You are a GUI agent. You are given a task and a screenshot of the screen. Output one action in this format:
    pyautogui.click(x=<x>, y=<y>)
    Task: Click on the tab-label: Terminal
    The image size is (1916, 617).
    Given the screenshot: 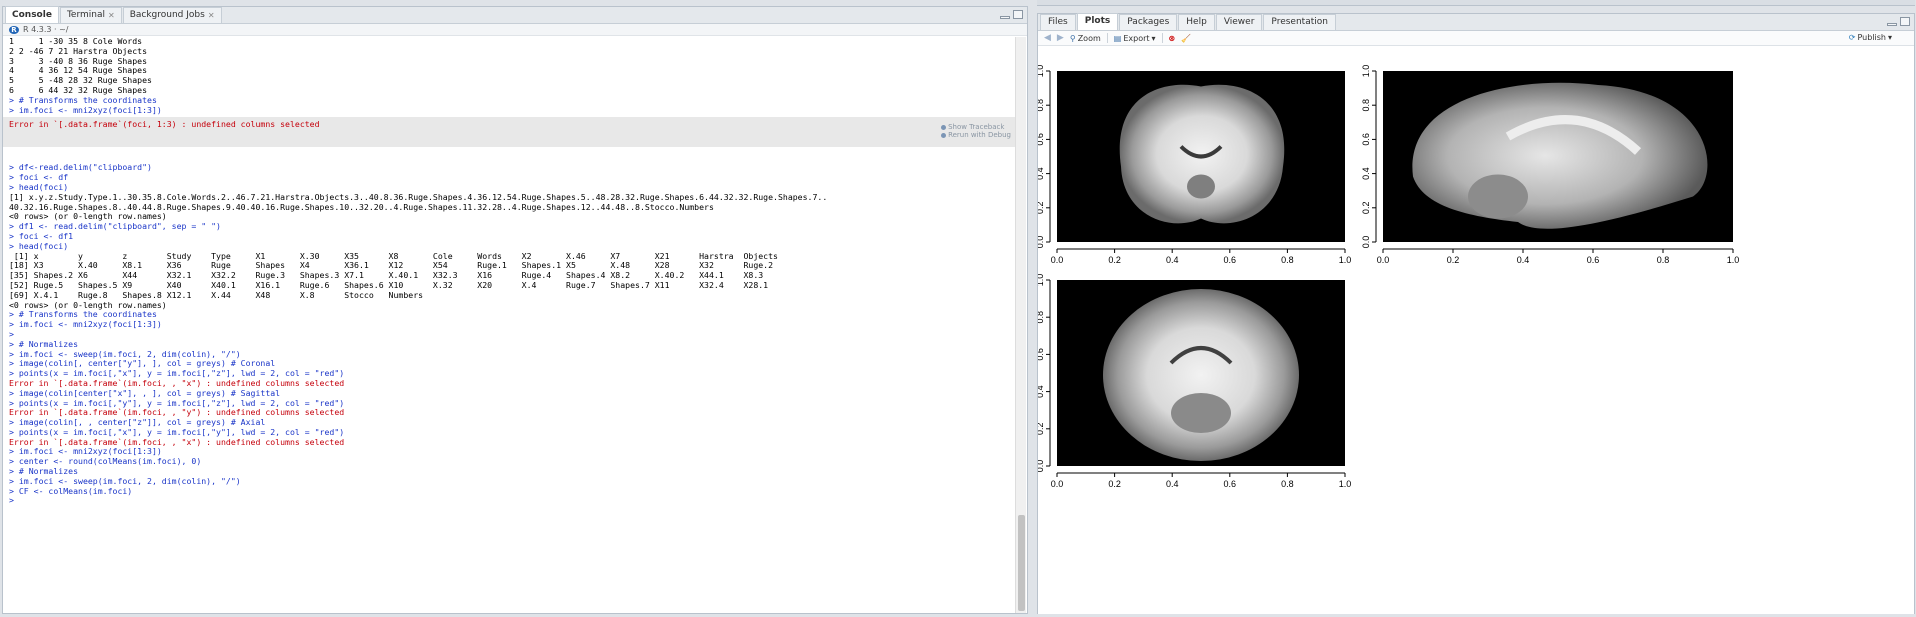 What is the action you would take?
    pyautogui.click(x=85, y=15)
    